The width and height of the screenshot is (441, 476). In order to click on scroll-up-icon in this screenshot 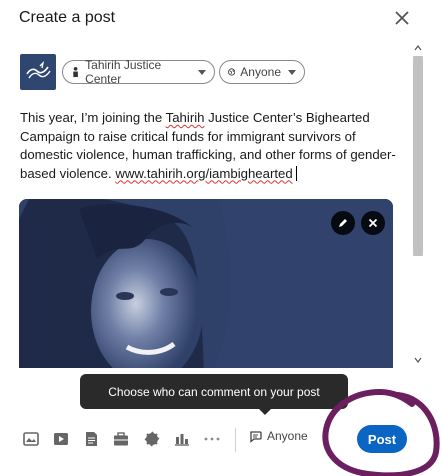, I will do `click(418, 48)`.